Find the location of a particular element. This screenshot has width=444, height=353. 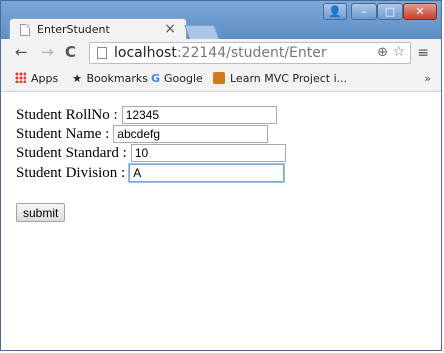

rollno-input is located at coordinates (199, 115).